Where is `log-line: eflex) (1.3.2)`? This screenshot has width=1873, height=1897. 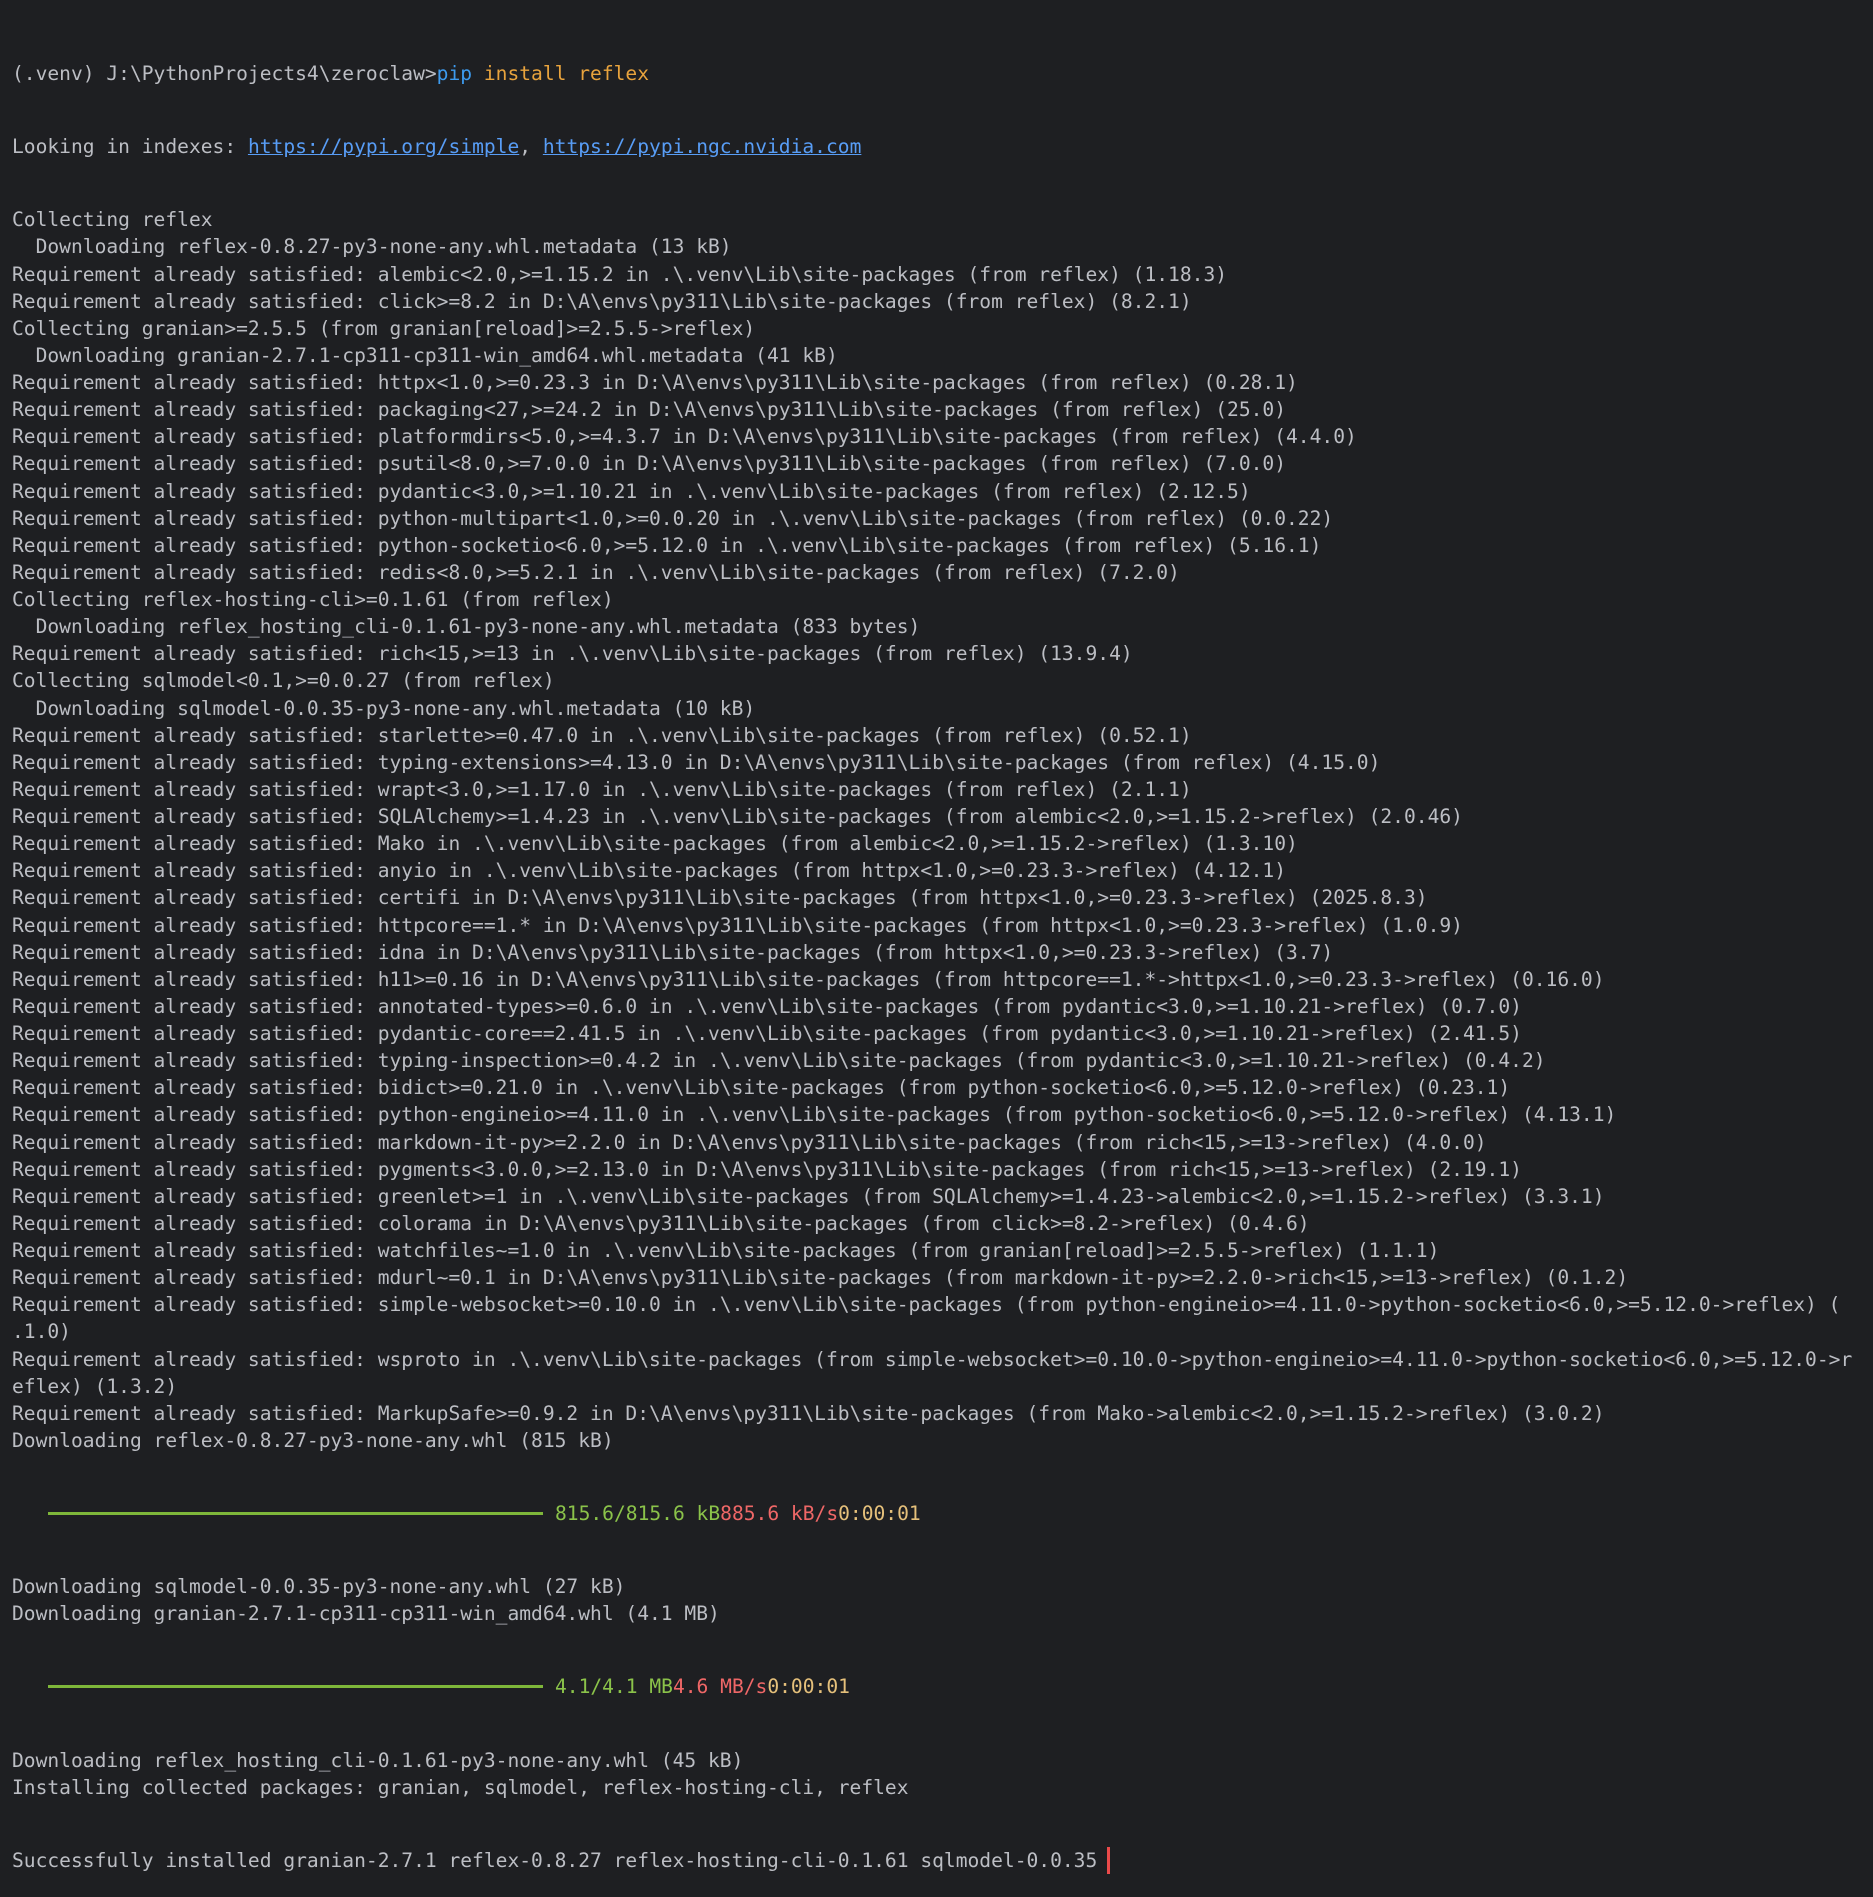
log-line: eflex) (1.3.2) is located at coordinates (95, 1386).